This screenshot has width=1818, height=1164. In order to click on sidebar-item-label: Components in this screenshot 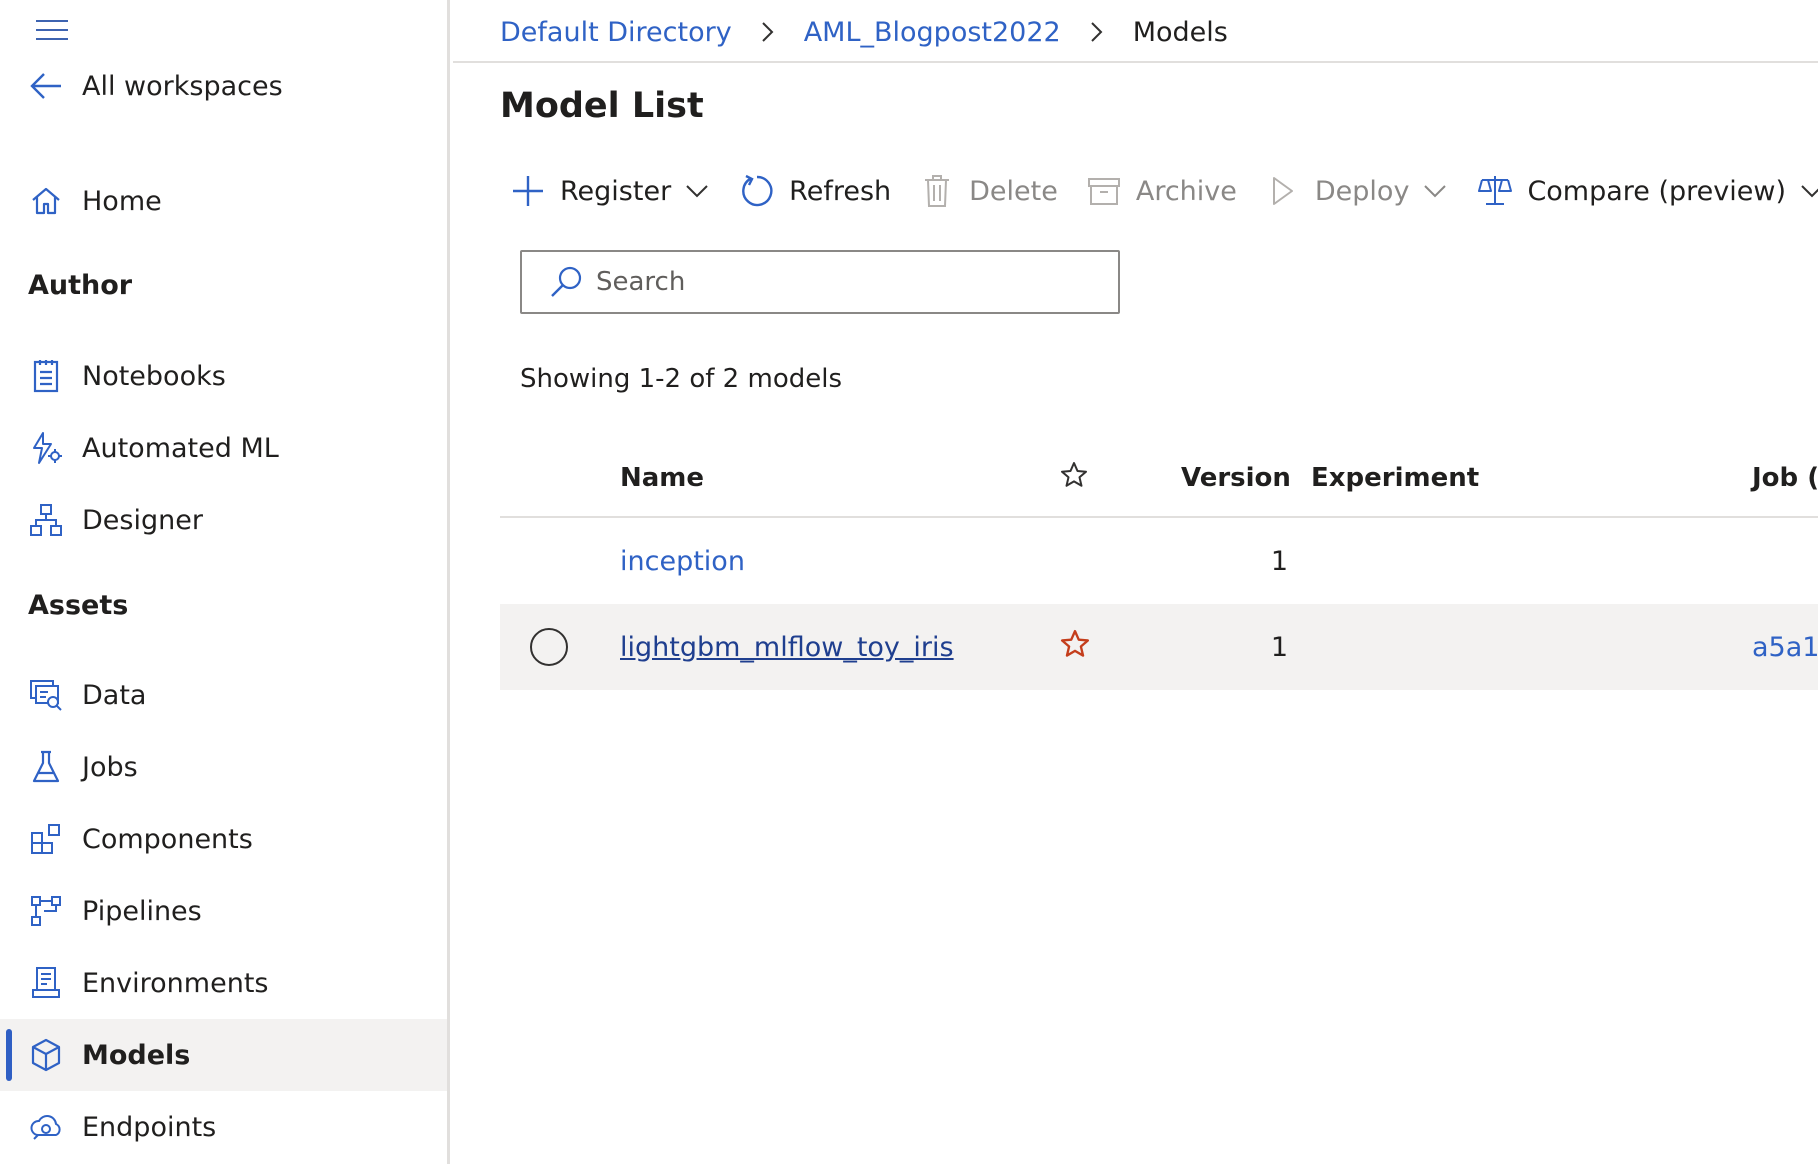, I will do `click(167, 839)`.